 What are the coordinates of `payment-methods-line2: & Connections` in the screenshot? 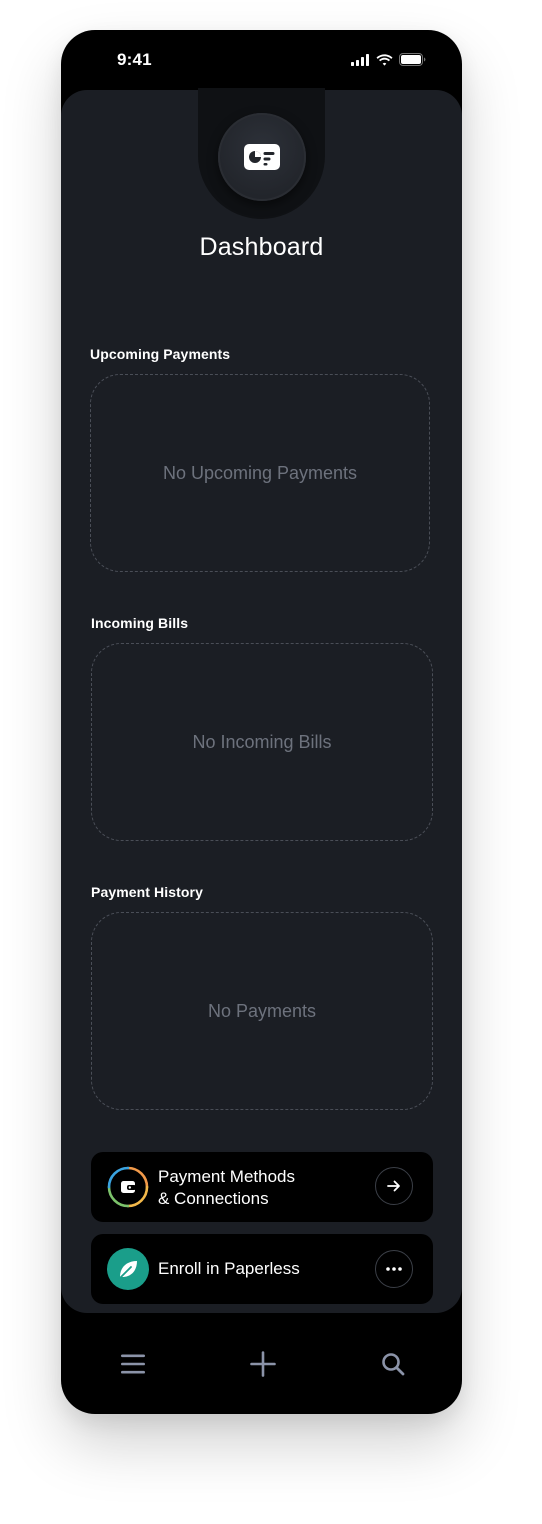 It's located at (213, 1198).